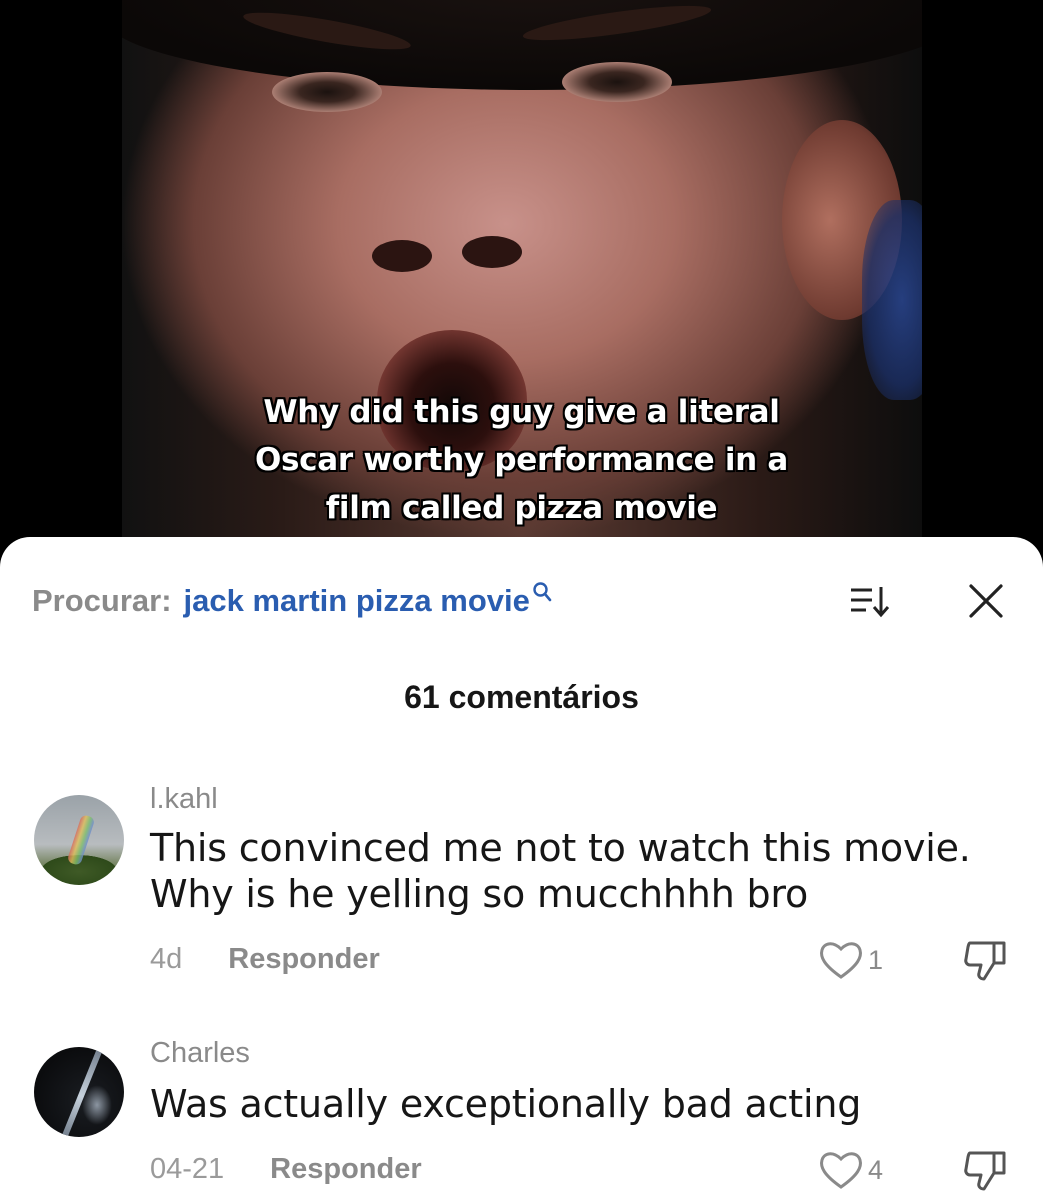  What do you see at coordinates (187, 1169) in the screenshot?
I see `comment-date: 04-21` at bounding box center [187, 1169].